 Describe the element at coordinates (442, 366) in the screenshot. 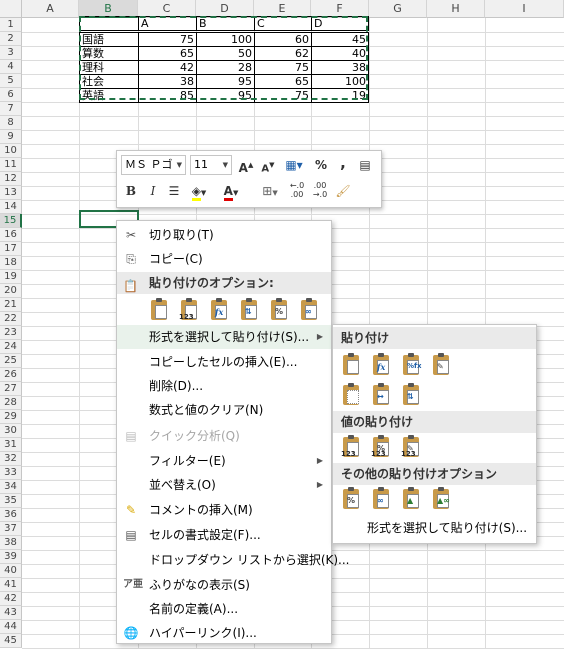

I see `paste-keep-source-format-icon: ✎` at that location.